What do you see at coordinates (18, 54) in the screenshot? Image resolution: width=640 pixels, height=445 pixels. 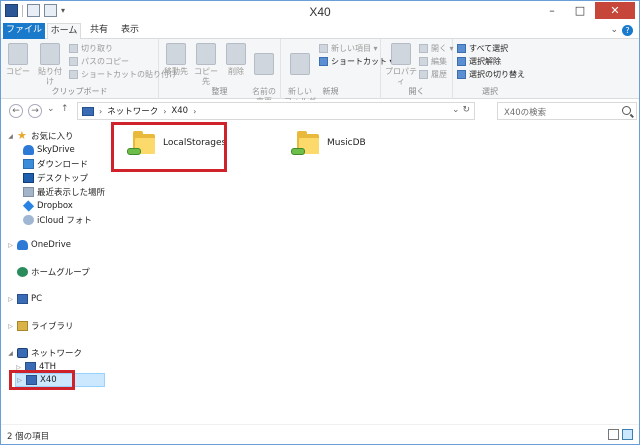 I see `copy-icon` at bounding box center [18, 54].